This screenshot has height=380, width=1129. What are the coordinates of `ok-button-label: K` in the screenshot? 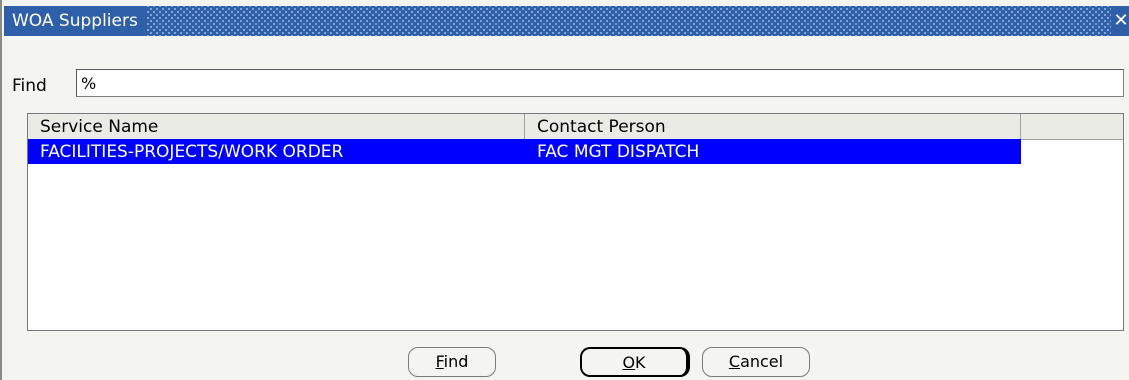 It's located at (640, 362).